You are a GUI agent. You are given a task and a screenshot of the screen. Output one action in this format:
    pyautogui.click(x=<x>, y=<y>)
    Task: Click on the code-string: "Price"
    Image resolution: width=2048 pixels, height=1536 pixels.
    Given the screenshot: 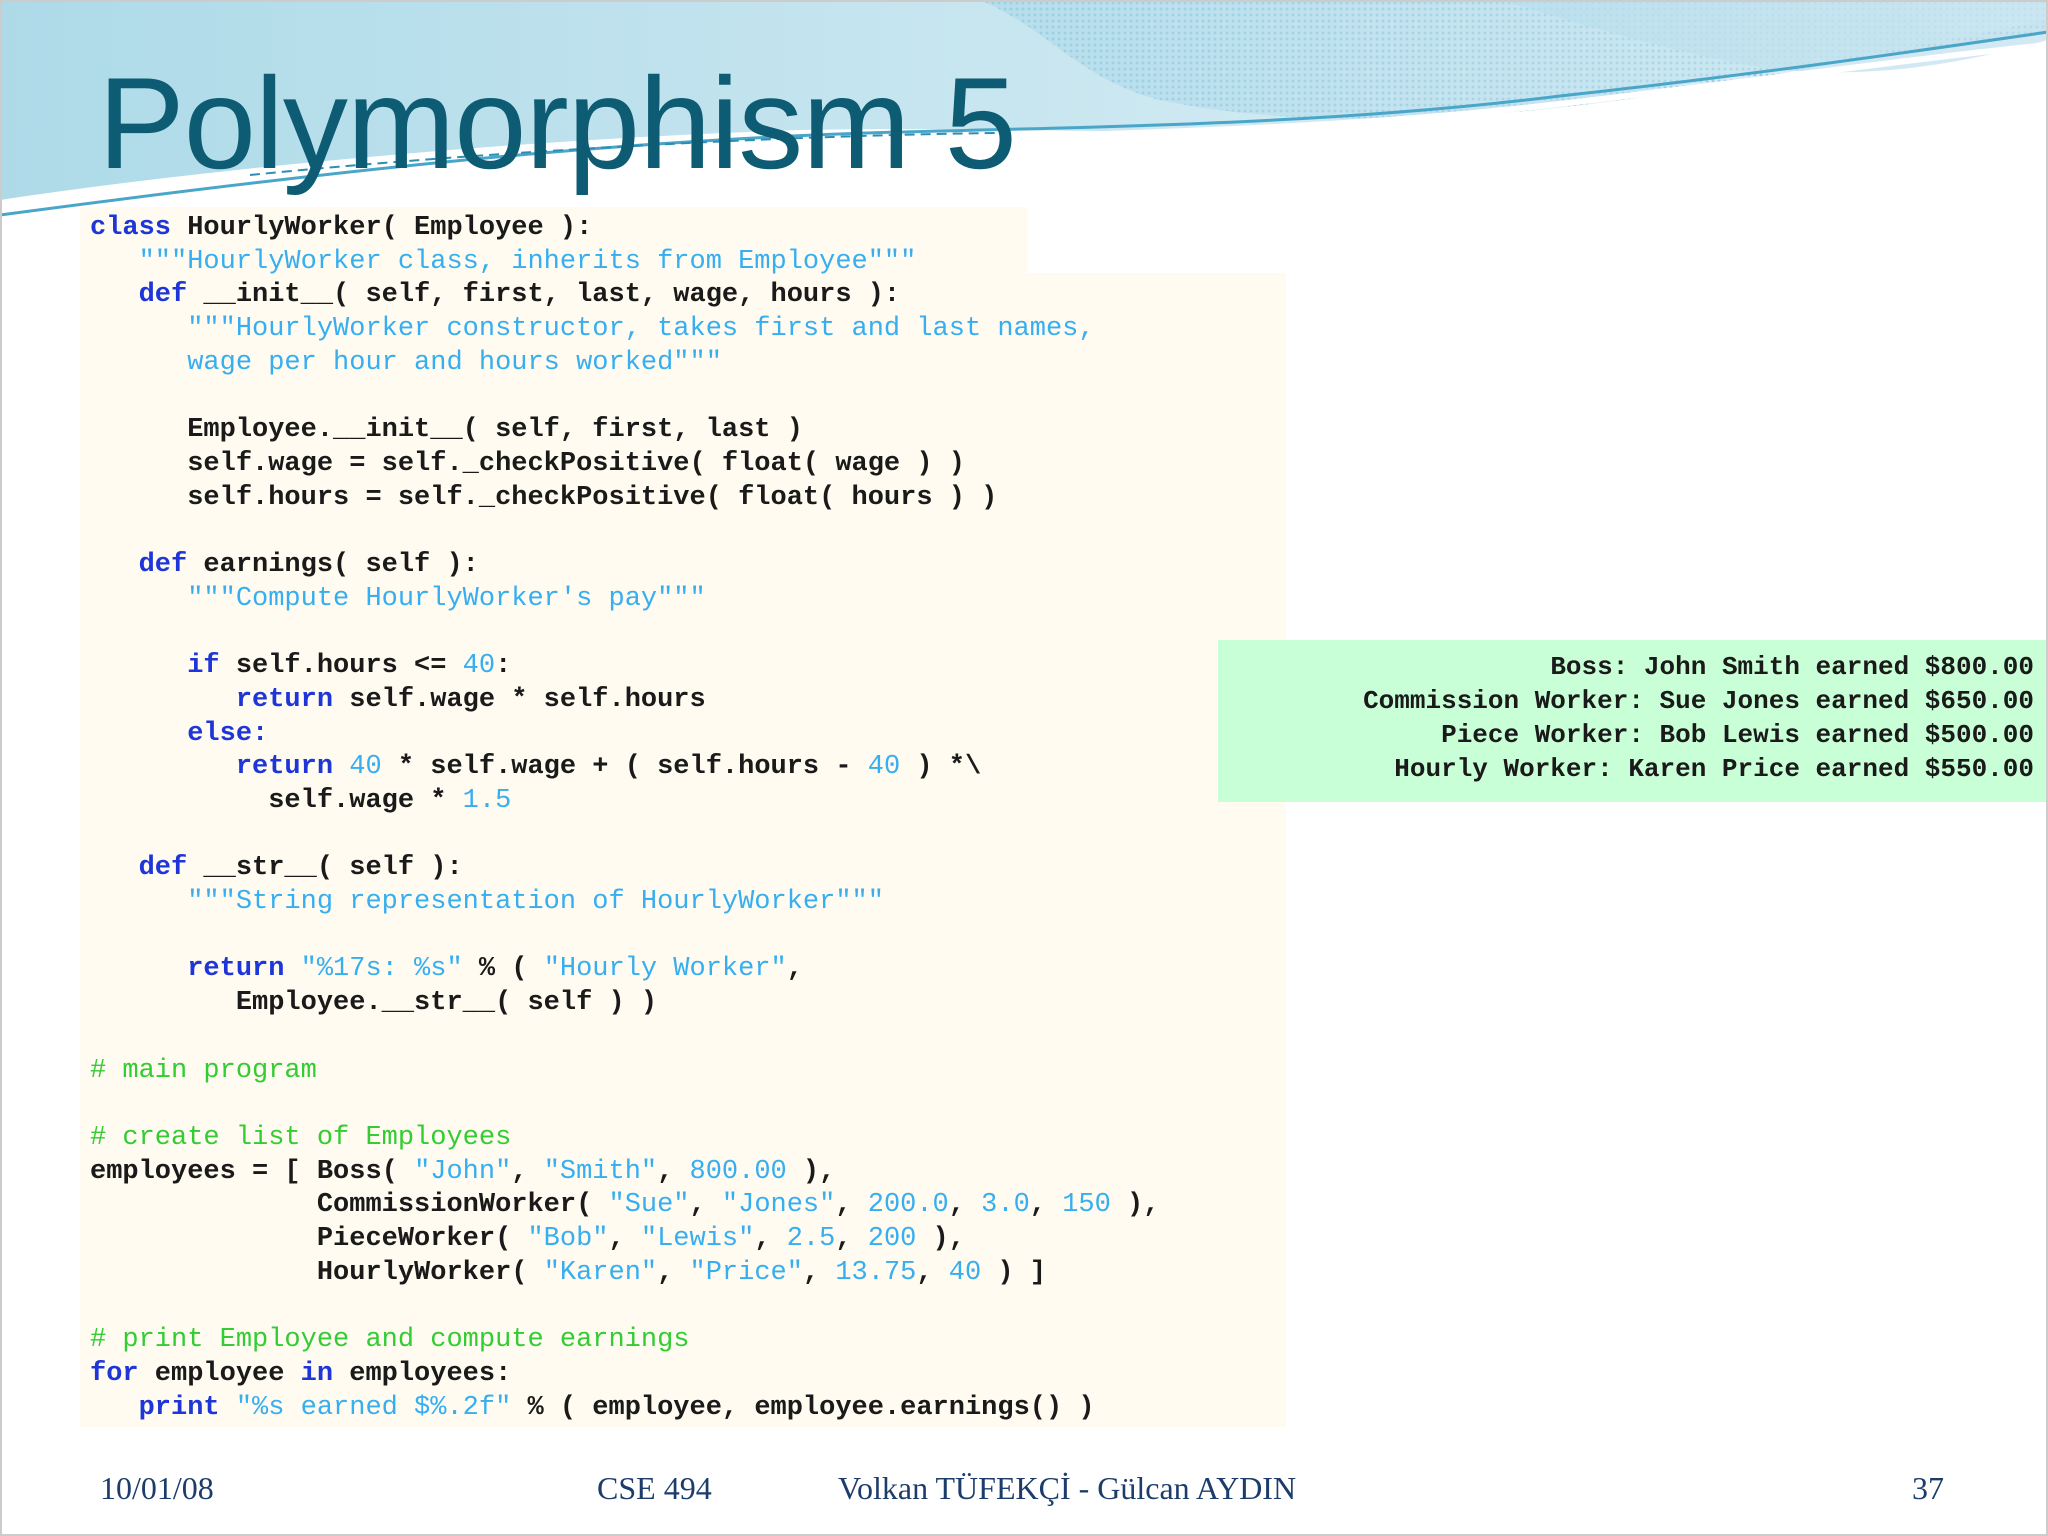 What is the action you would take?
    pyautogui.click(x=746, y=1272)
    